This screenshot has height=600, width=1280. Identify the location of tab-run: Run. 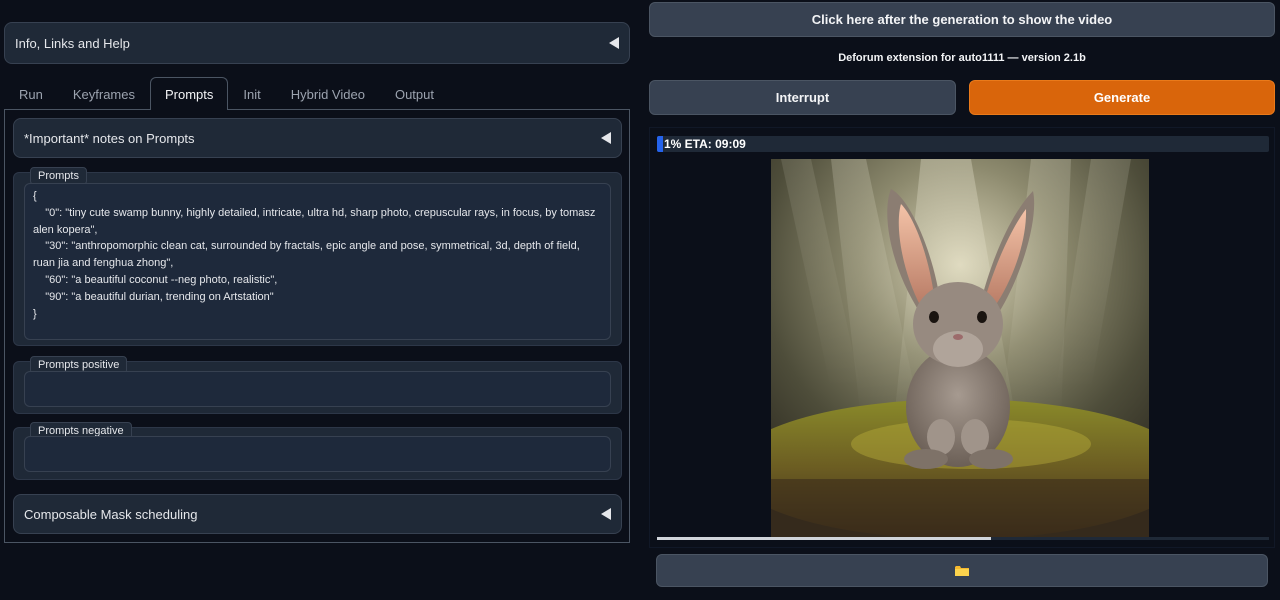
(31, 93).